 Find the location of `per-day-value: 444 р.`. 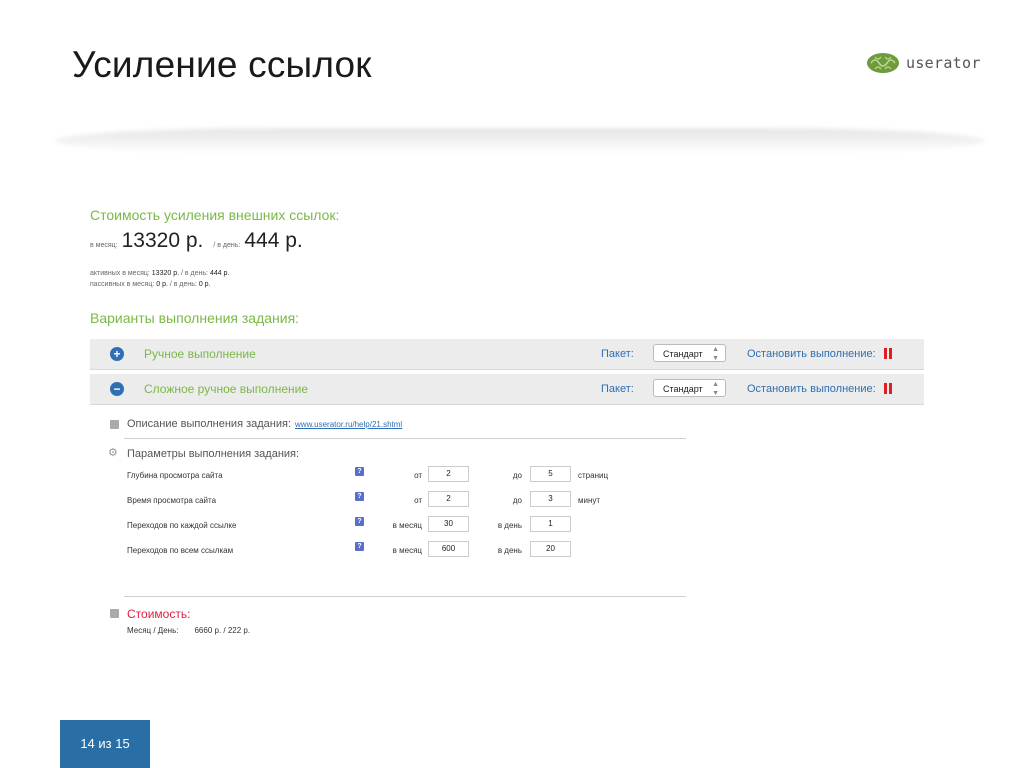

per-day-value: 444 р. is located at coordinates (273, 240).